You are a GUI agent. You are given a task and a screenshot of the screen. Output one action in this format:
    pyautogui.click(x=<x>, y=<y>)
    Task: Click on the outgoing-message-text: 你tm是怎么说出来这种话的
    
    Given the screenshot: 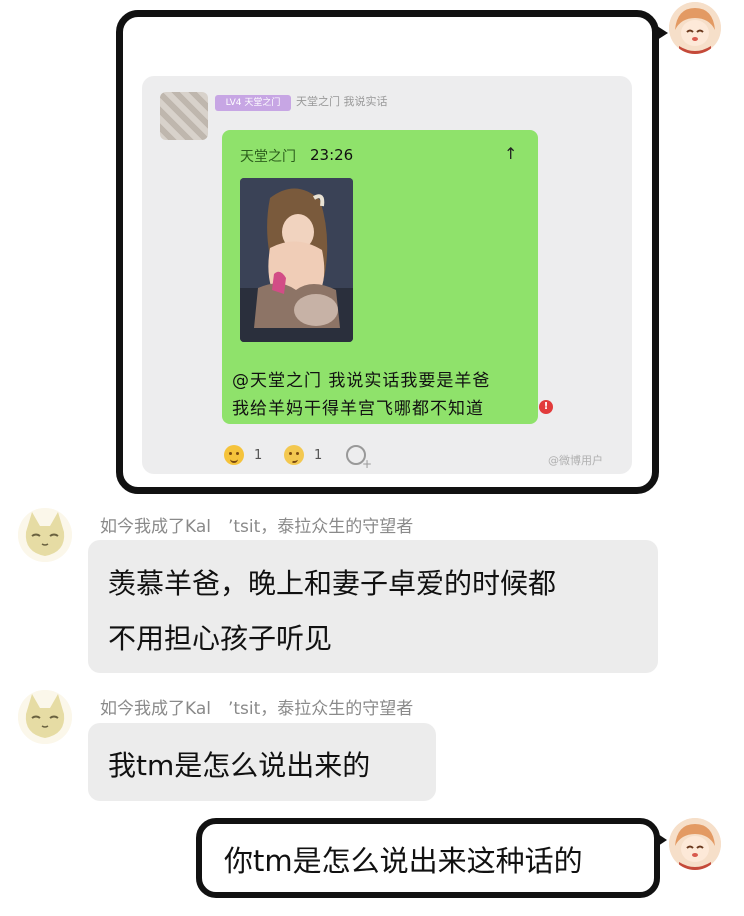 What is the action you would take?
    pyautogui.click(x=403, y=861)
    